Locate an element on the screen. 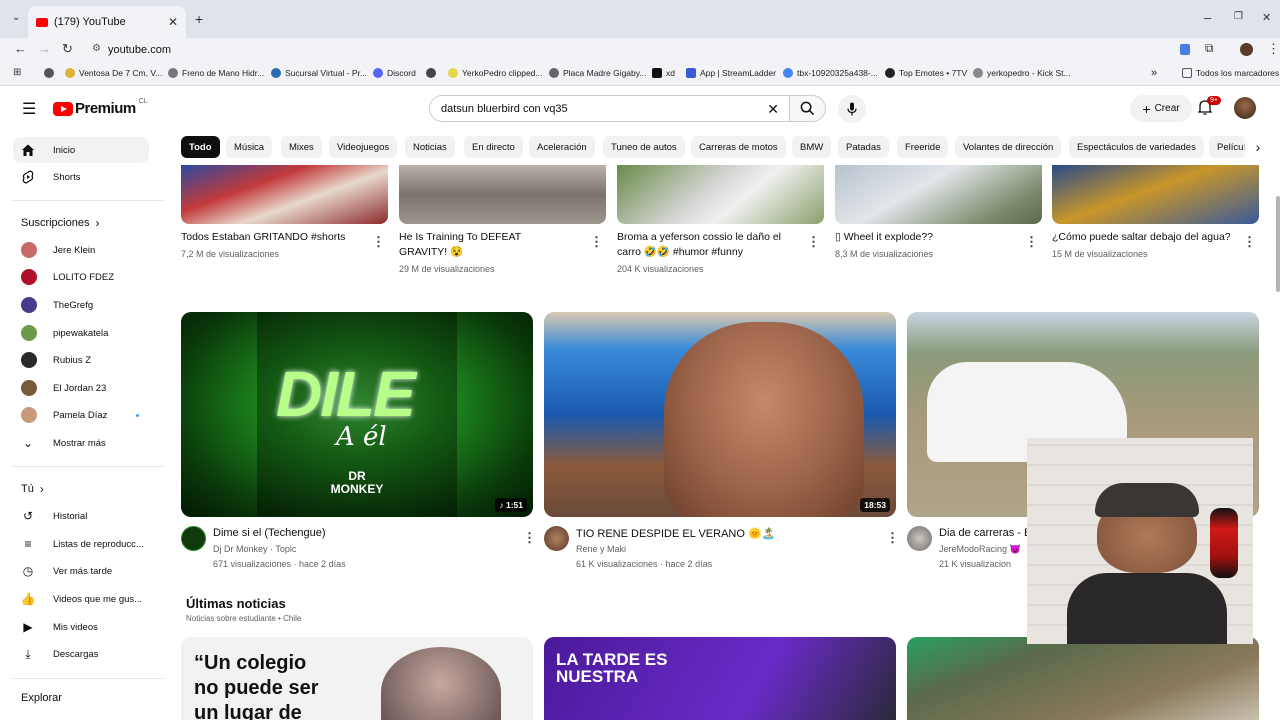 This screenshot has width=1280, height=720. short-title: He Is Training To DEFEAT GRAVITY! 😵 is located at coordinates (484, 245).